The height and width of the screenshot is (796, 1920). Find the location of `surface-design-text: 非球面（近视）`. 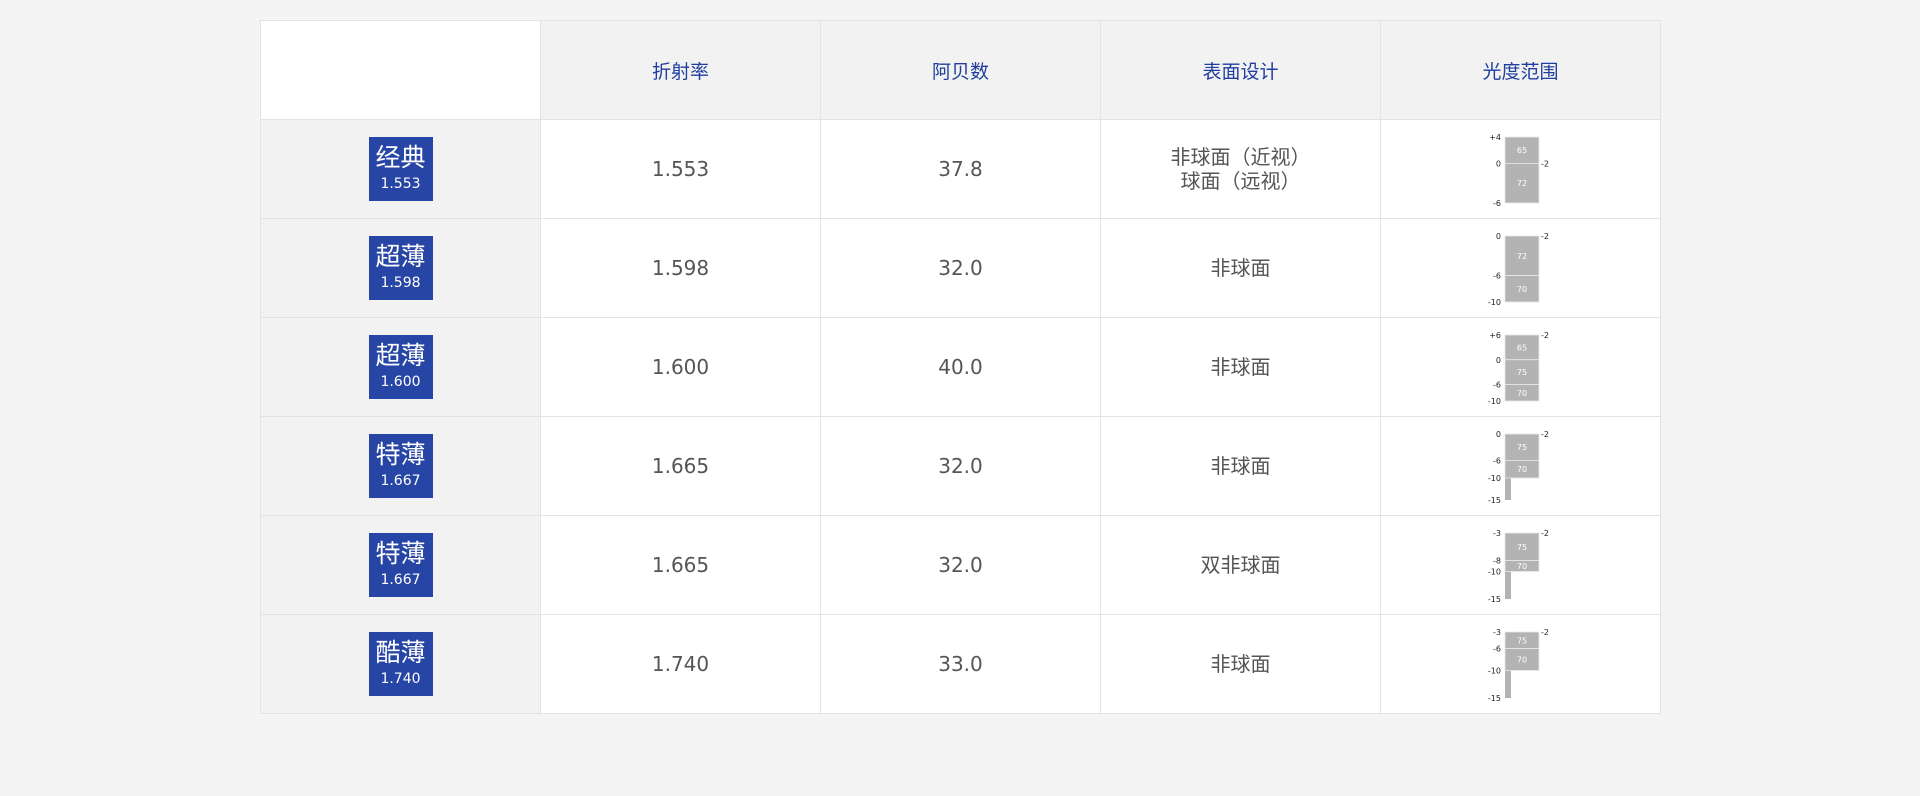

surface-design-text: 非球面（近视） is located at coordinates (1240, 157).